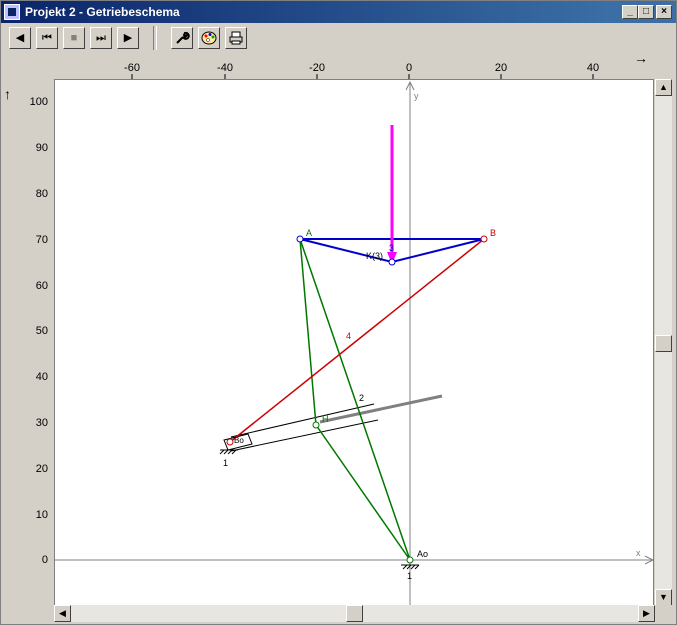 The height and width of the screenshot is (626, 677). I want to click on y-tick-label: 100, so click(39, 102).